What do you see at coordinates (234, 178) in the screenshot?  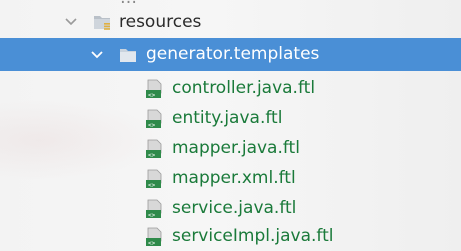 I see `tree-row-label: mapper.xml.ftl` at bounding box center [234, 178].